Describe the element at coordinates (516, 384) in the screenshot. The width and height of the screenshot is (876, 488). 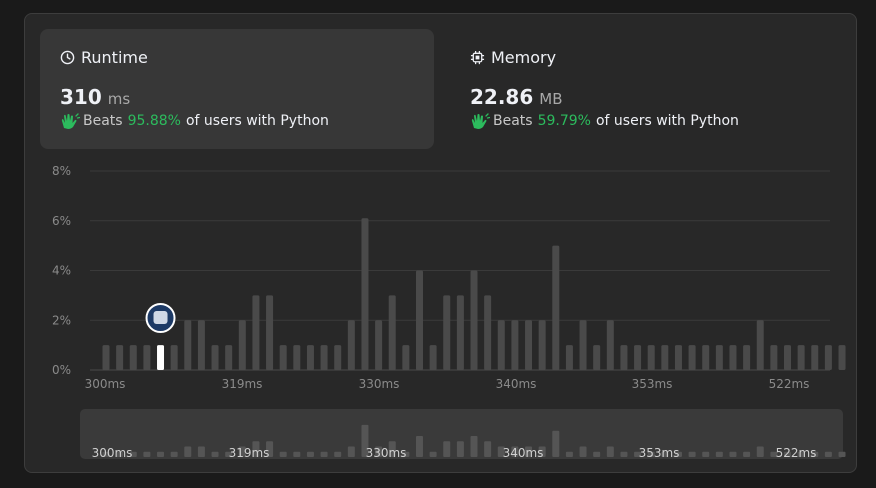
I see `x-tick-label: 340ms` at that location.